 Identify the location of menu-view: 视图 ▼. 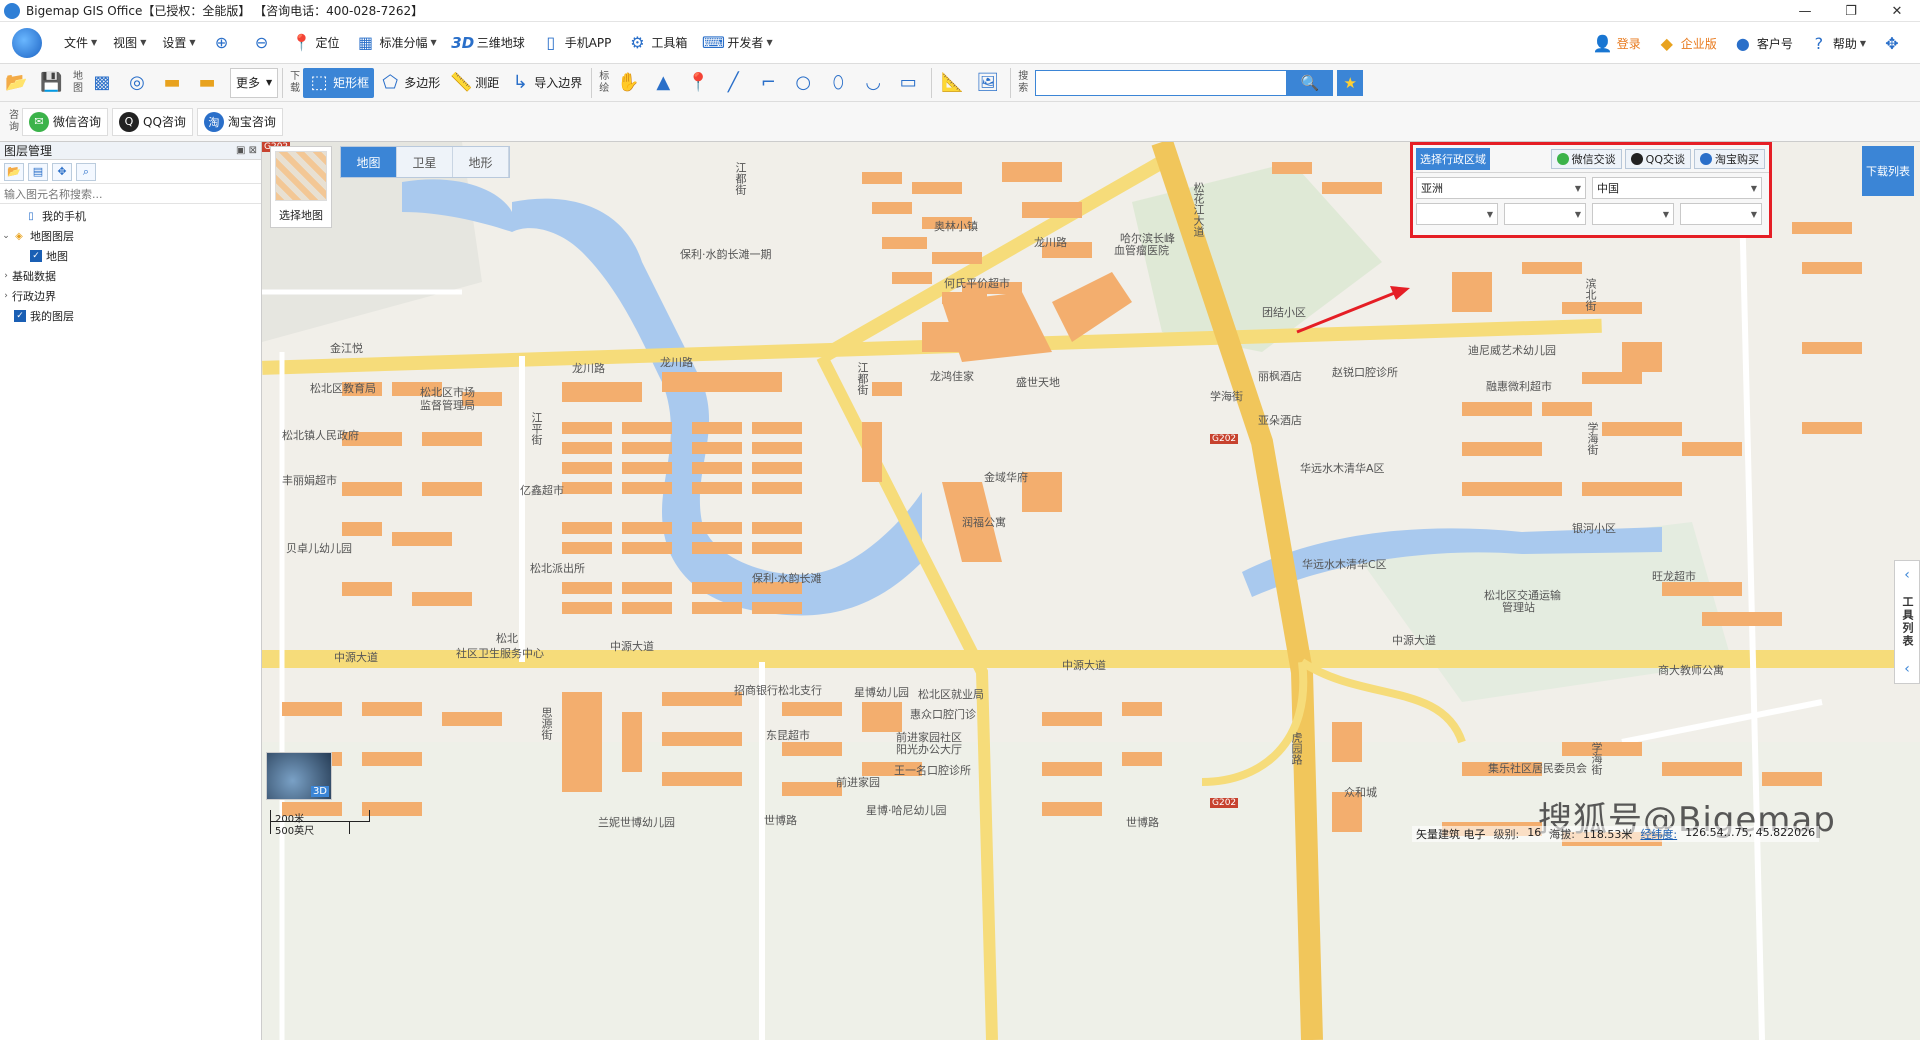
(129, 43).